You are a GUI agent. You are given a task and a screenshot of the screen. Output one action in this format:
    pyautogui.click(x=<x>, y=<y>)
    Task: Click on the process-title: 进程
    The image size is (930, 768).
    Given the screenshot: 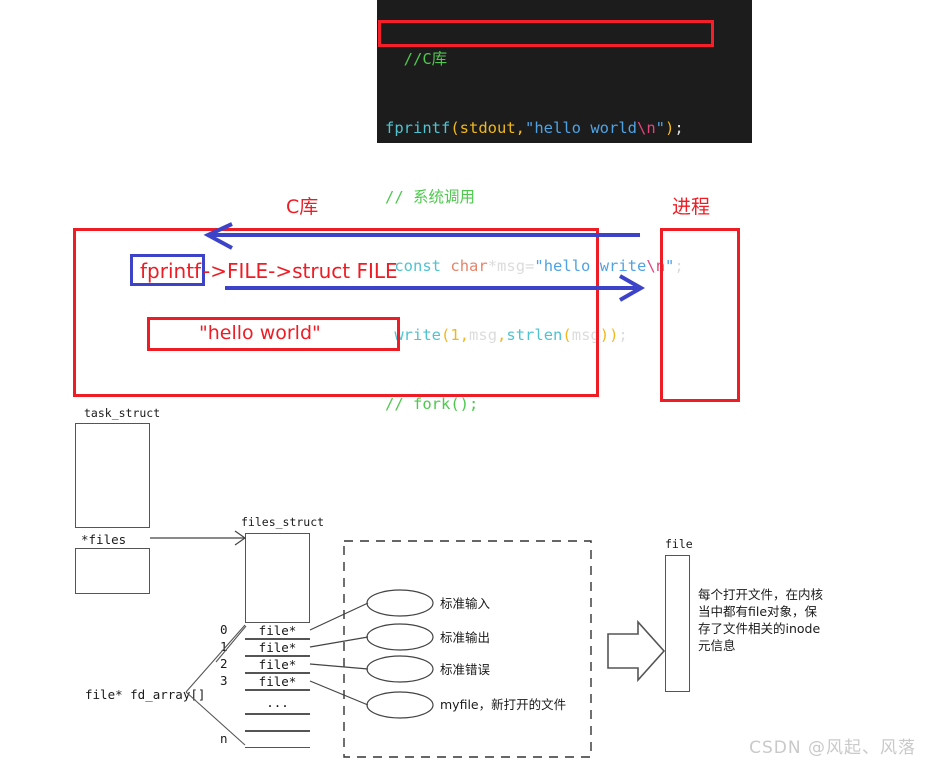 What is the action you would take?
    pyautogui.click(x=691, y=207)
    